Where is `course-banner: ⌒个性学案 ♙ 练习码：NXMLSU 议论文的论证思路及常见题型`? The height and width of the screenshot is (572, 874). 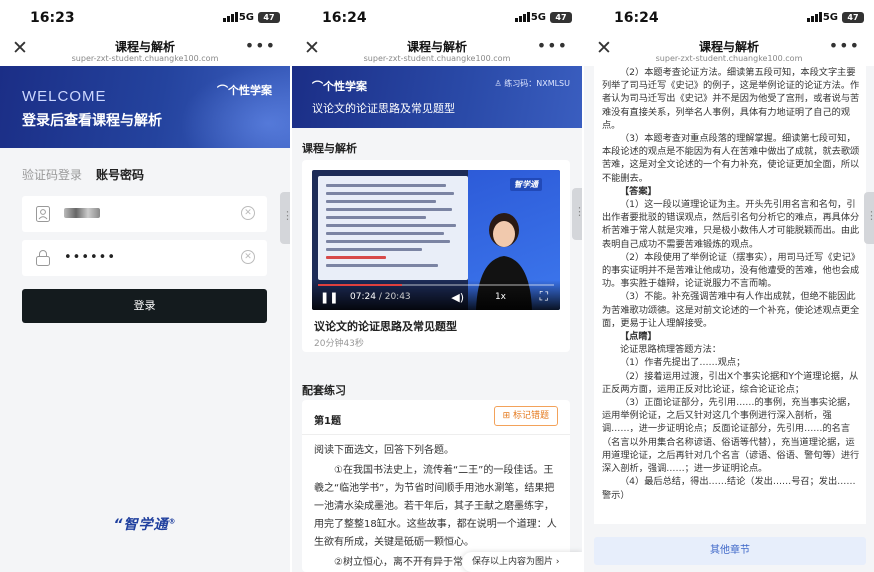
course-banner: ⌒个性学案 ♙ 练习码：NXMLSU 议论文的论证思路及常见题型 is located at coordinates (437, 97).